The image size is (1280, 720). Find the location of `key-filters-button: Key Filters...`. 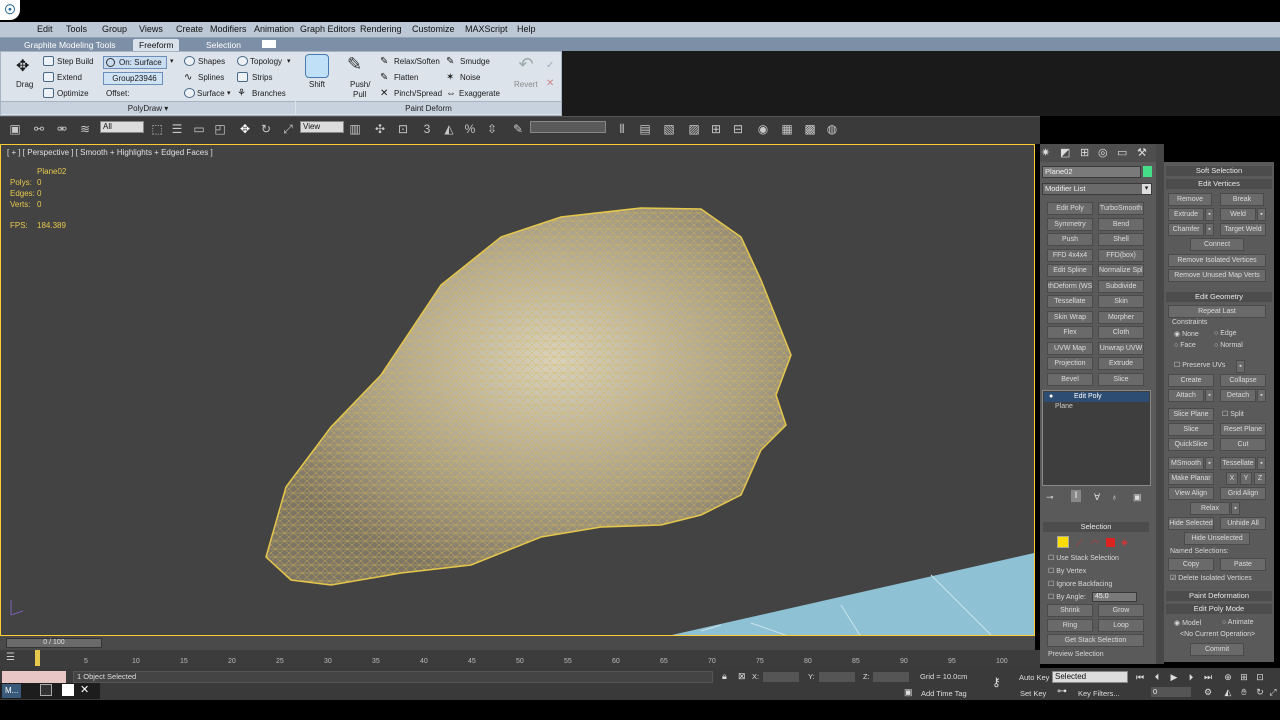

key-filters-button: Key Filters... is located at coordinates (1099, 693).